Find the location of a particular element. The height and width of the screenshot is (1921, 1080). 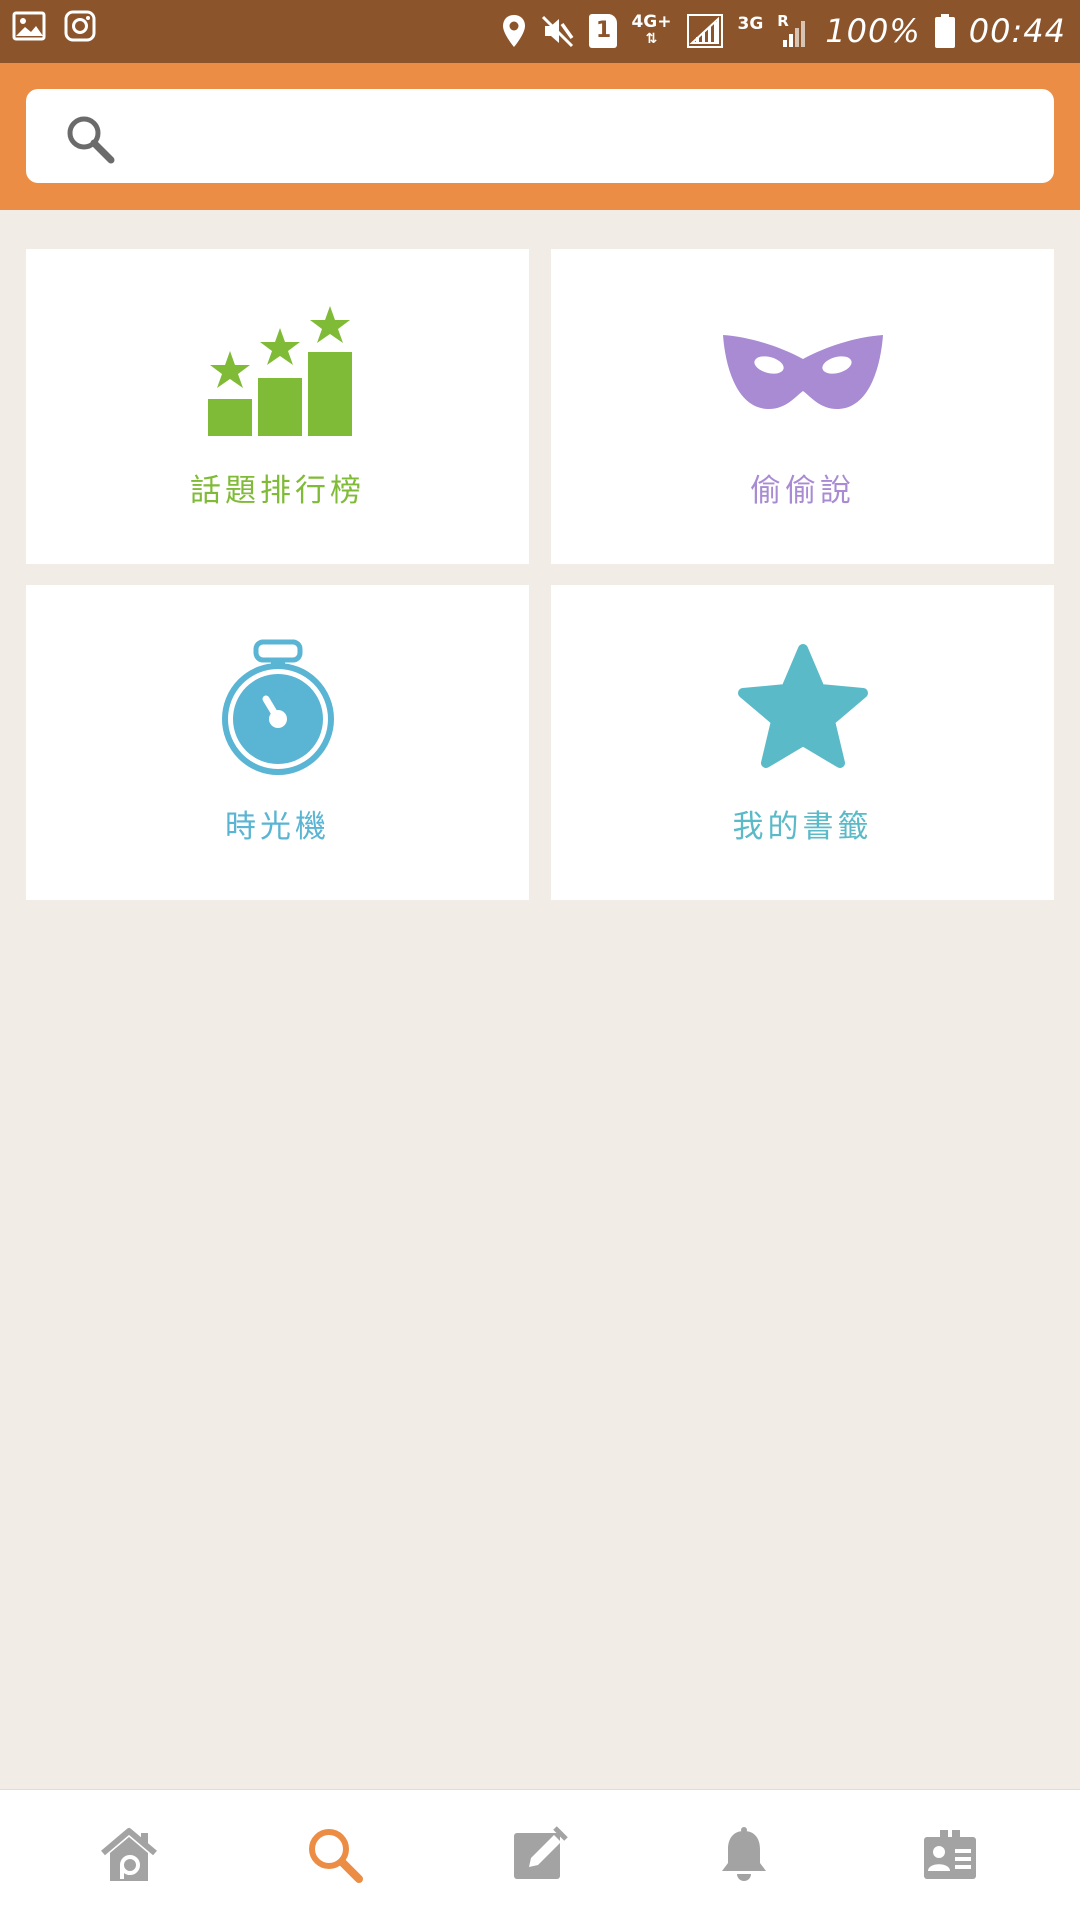

search-header is located at coordinates (540, 136).